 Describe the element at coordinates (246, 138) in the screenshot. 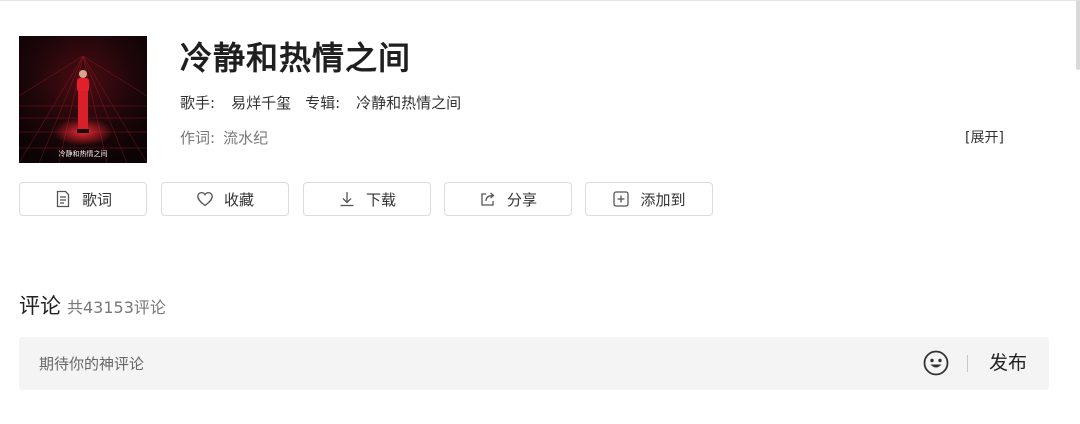

I see `lyricist-name: 流水纪` at that location.